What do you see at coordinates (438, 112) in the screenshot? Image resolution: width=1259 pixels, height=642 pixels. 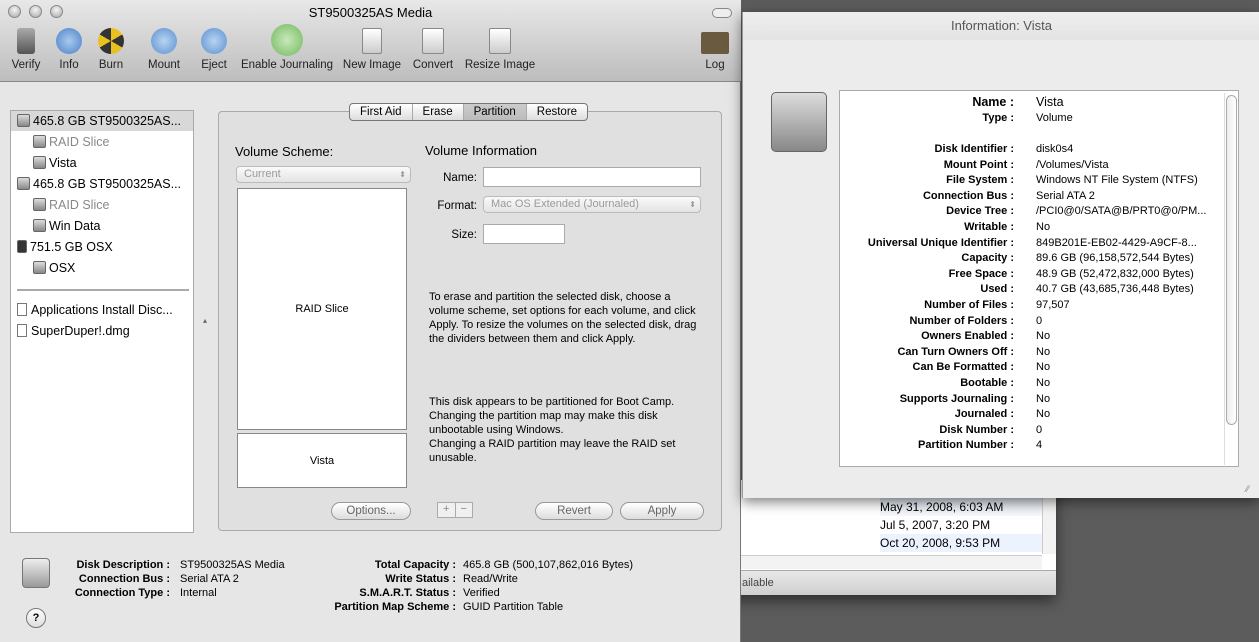 I see `tab-erase: Erase` at bounding box center [438, 112].